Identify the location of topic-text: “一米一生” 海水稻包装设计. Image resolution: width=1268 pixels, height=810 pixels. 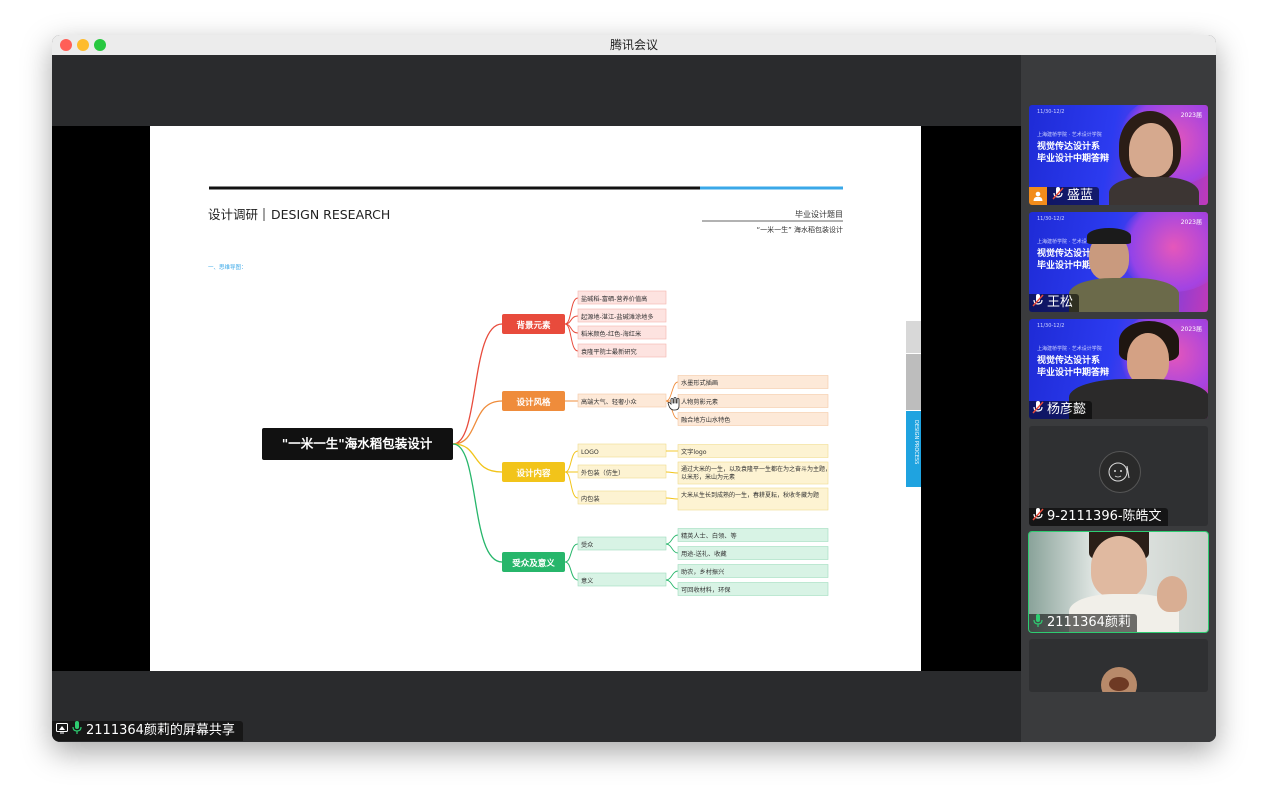
(800, 229).